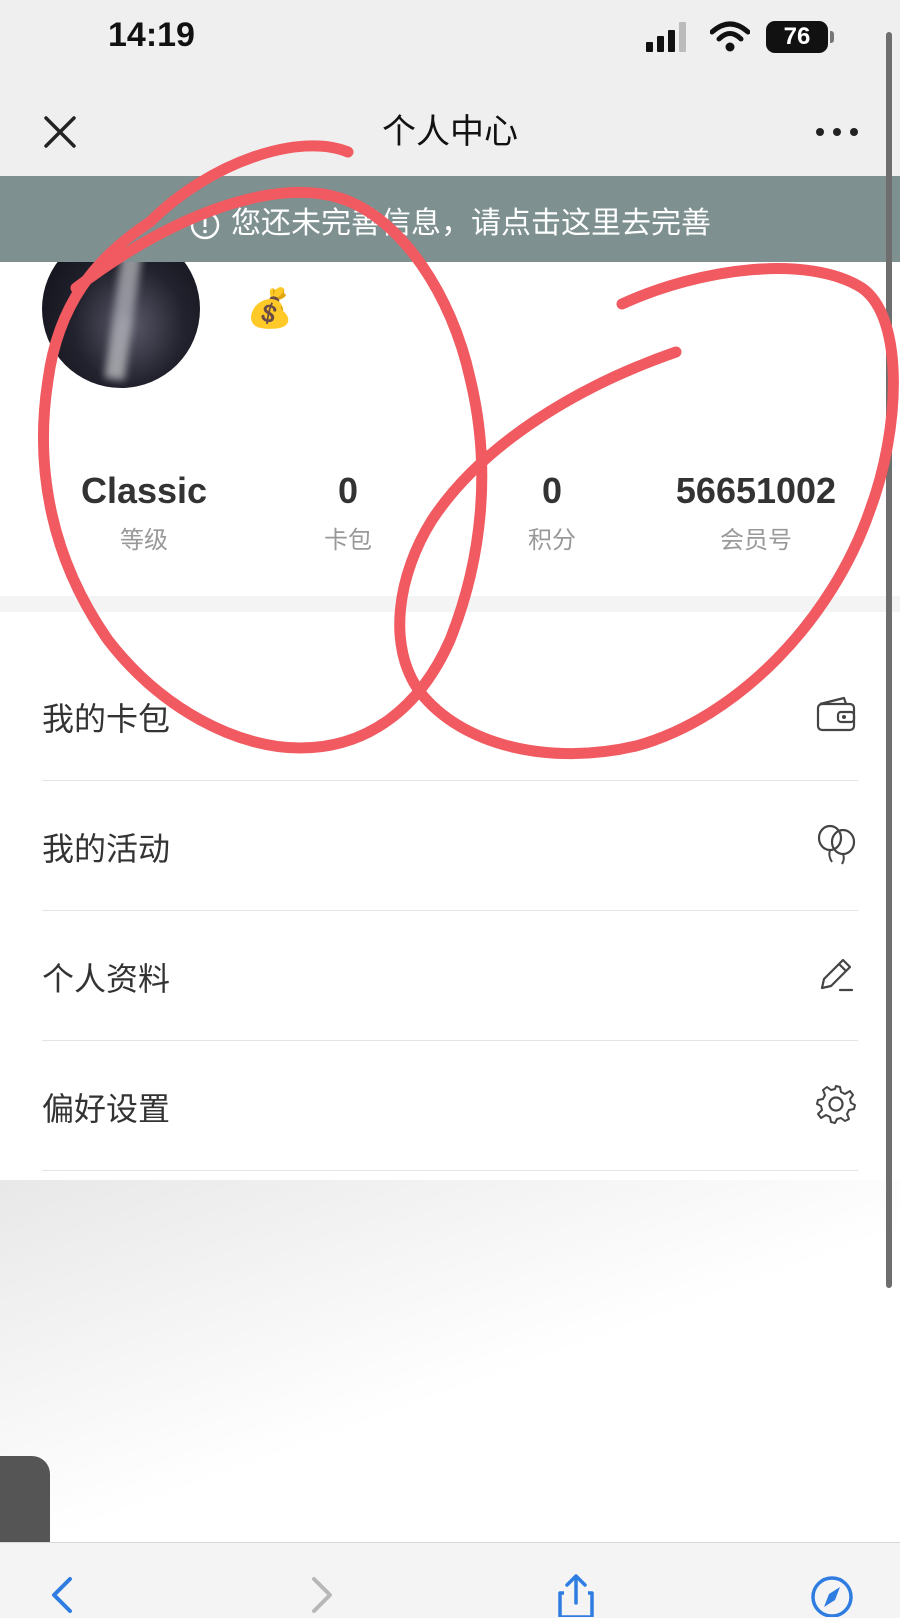 This screenshot has height=1618, width=900. Describe the element at coordinates (836, 844) in the screenshot. I see `balloons-icon` at that location.